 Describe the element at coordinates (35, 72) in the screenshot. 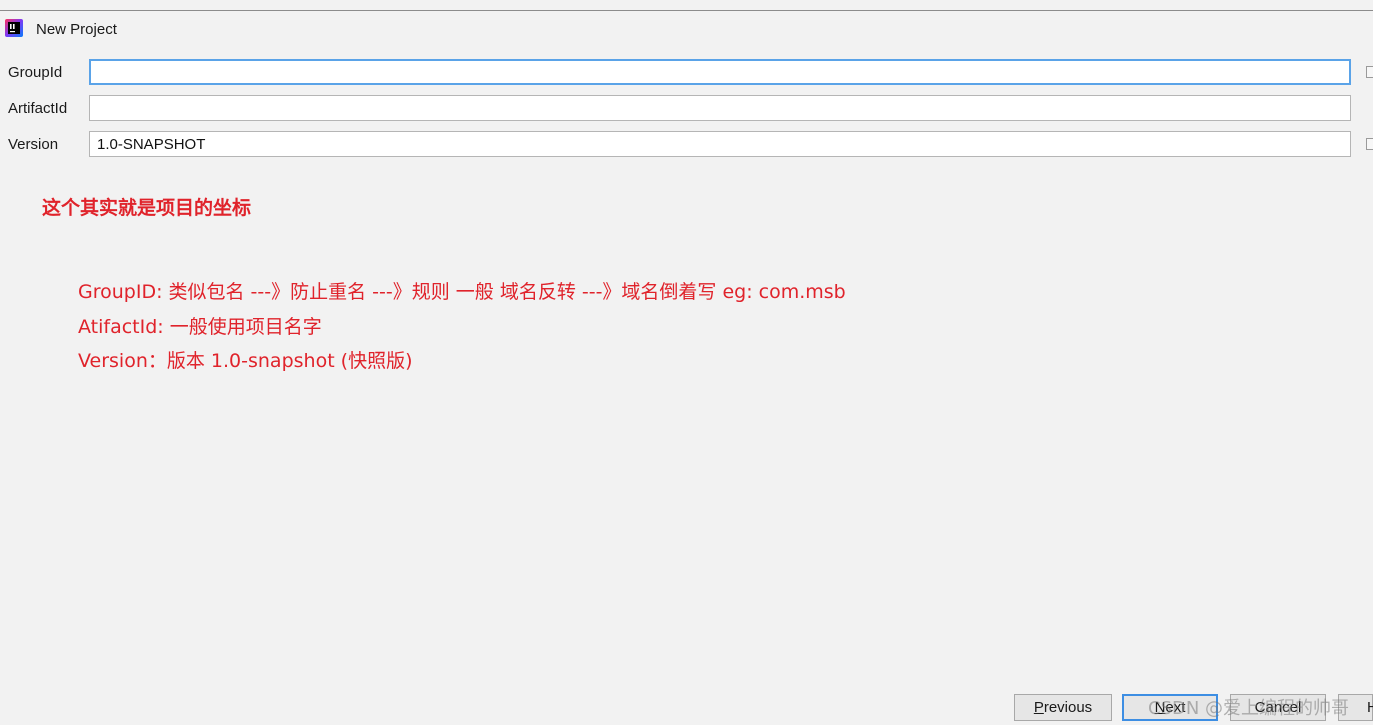

I see `group-id-label: GroupId` at that location.